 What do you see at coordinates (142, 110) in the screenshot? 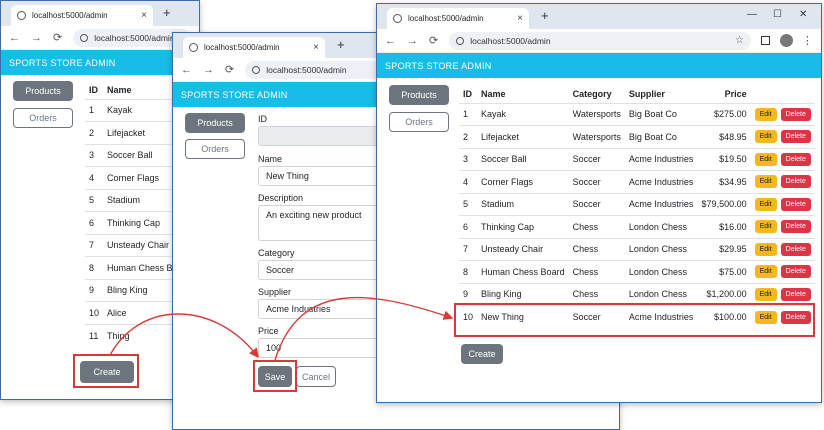
I see `name-cell: Kayak` at bounding box center [142, 110].